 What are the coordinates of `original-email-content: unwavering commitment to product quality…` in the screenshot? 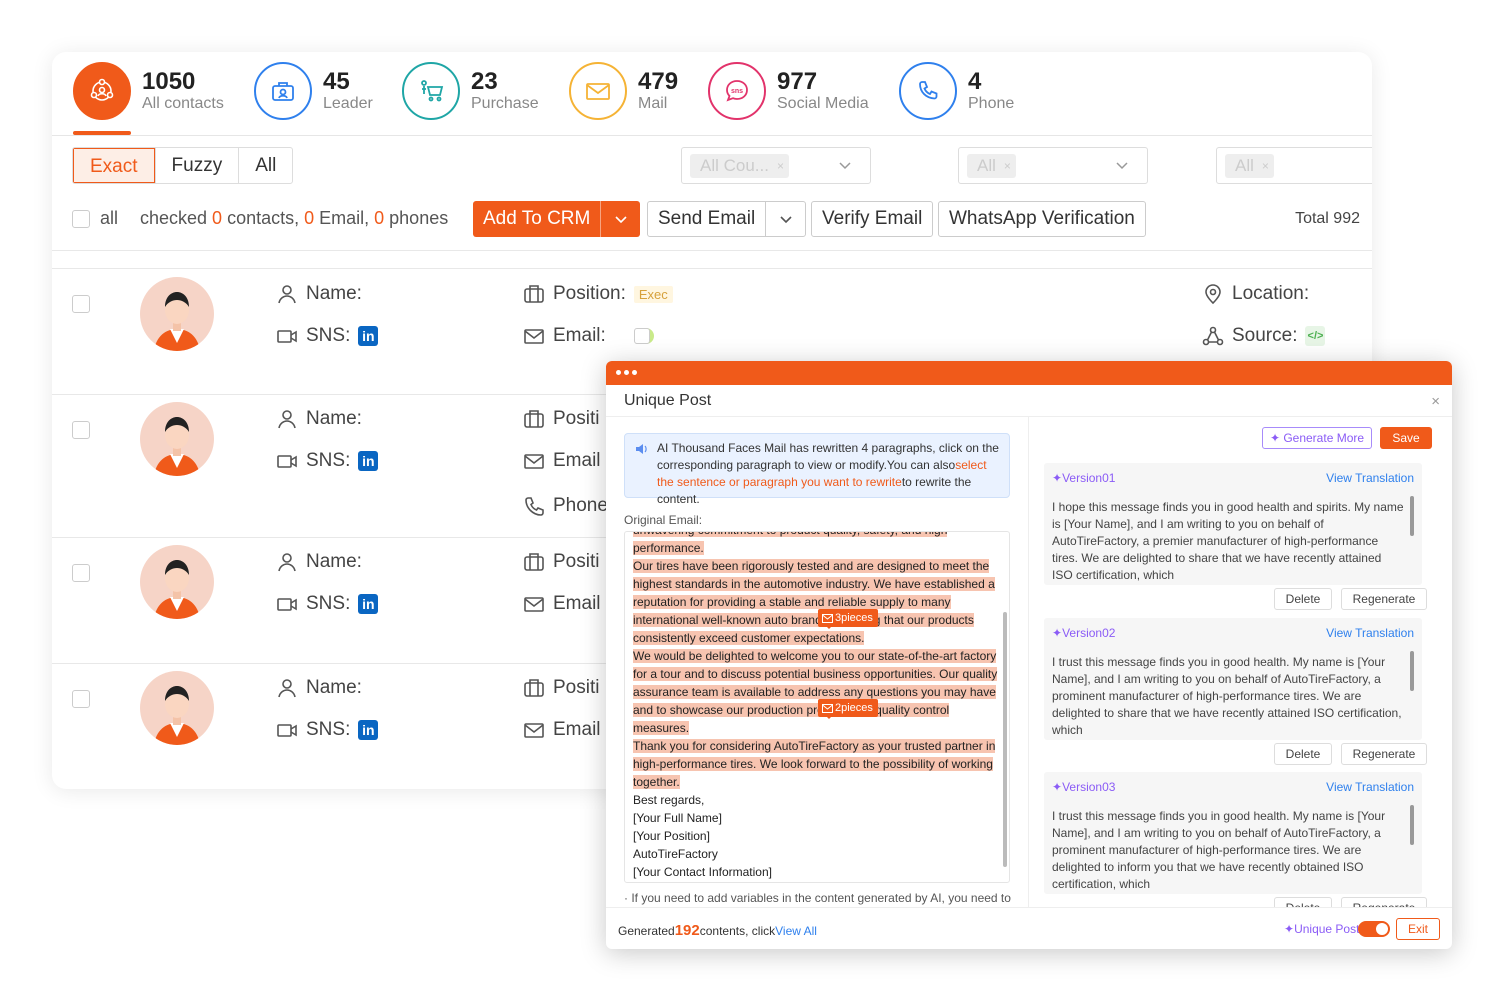 It's located at (817, 707).